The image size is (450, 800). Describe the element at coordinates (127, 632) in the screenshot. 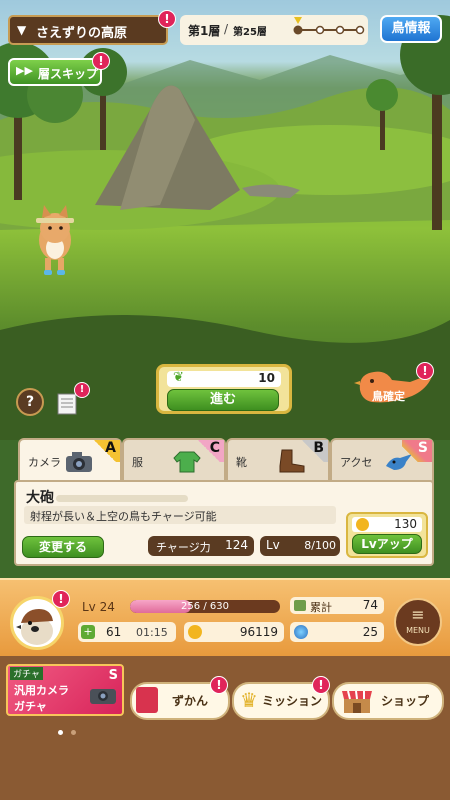

I see `stamina-stat: + 61 01:15` at that location.